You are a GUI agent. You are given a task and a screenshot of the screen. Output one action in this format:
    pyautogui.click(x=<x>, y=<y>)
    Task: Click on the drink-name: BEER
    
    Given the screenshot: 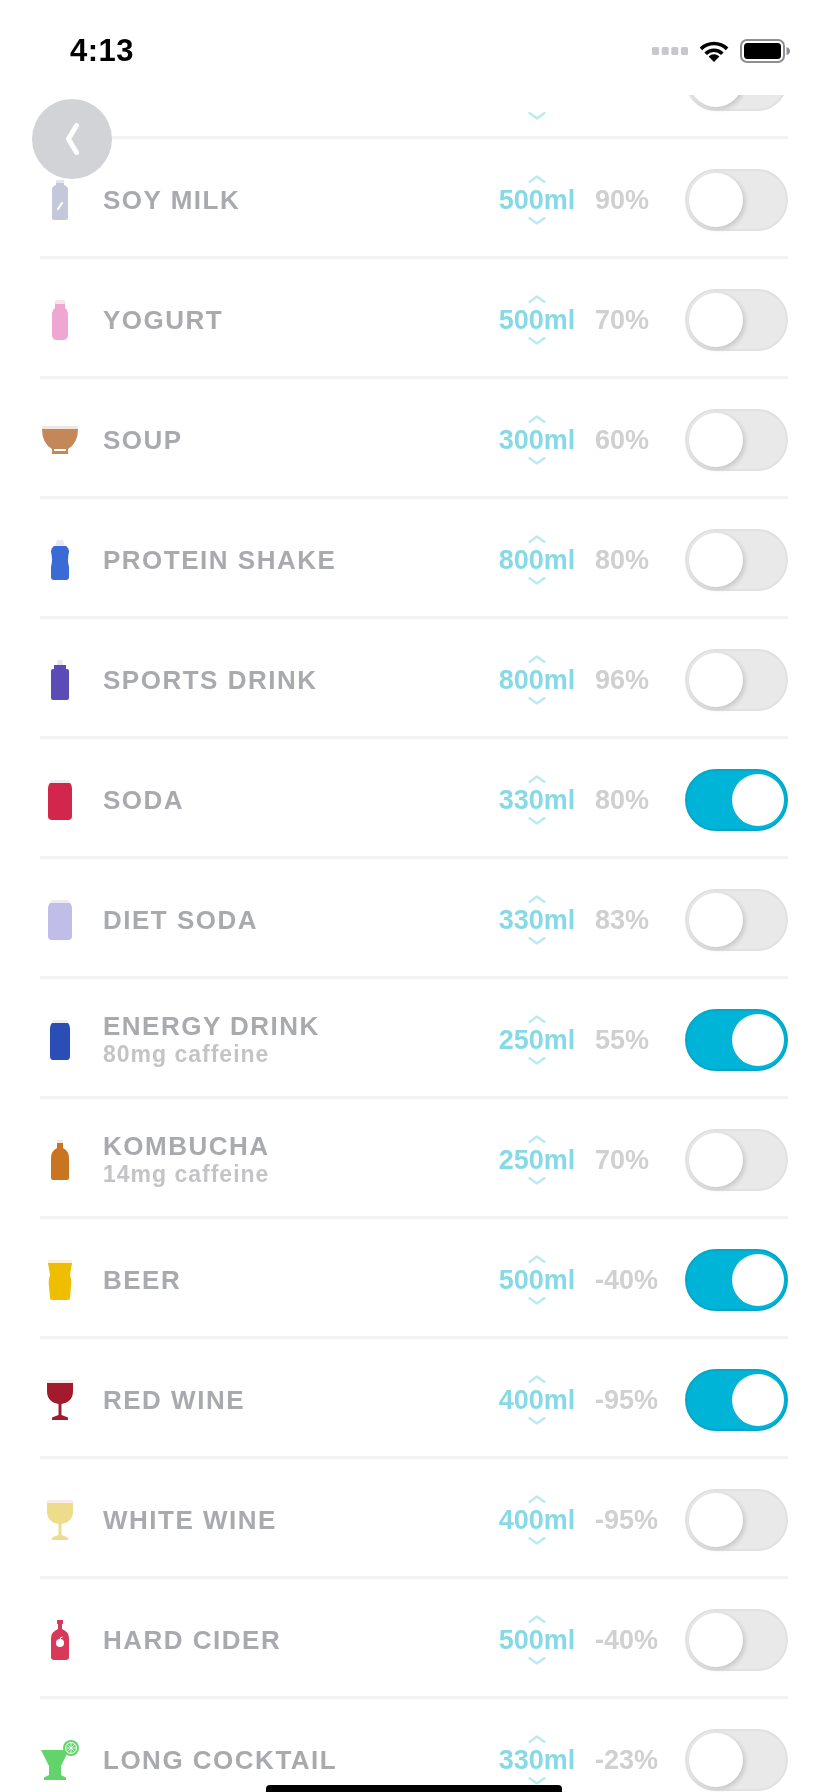 What is the action you would take?
    pyautogui.click(x=142, y=1279)
    